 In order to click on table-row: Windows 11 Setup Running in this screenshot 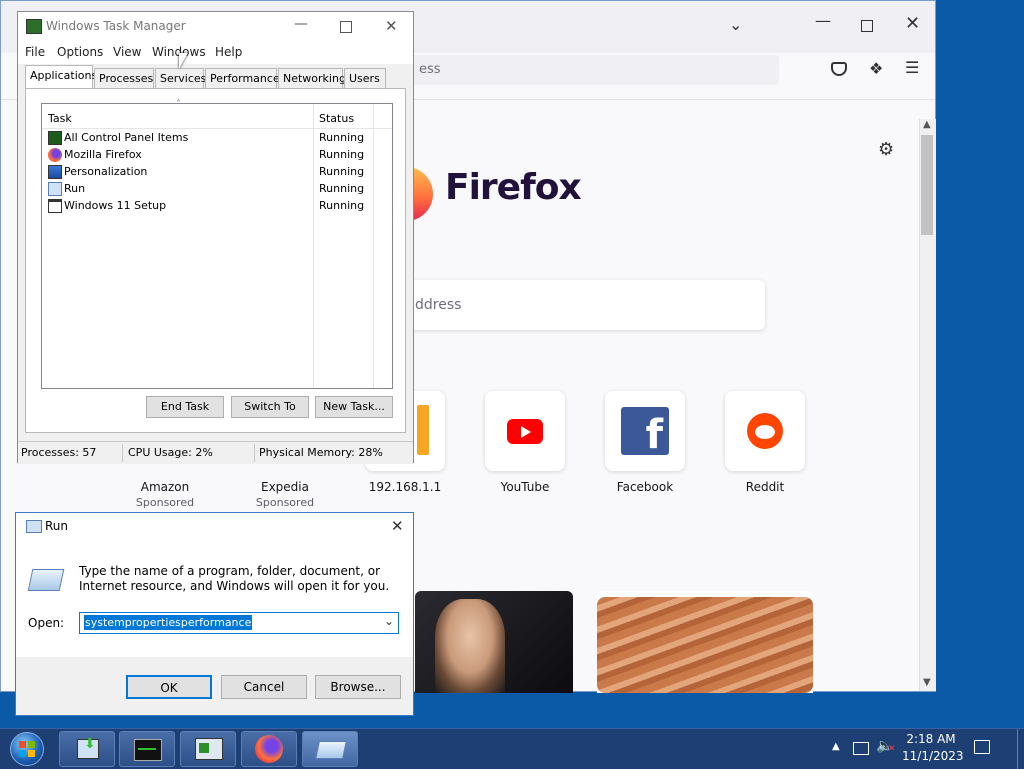, I will do `click(217, 206)`.